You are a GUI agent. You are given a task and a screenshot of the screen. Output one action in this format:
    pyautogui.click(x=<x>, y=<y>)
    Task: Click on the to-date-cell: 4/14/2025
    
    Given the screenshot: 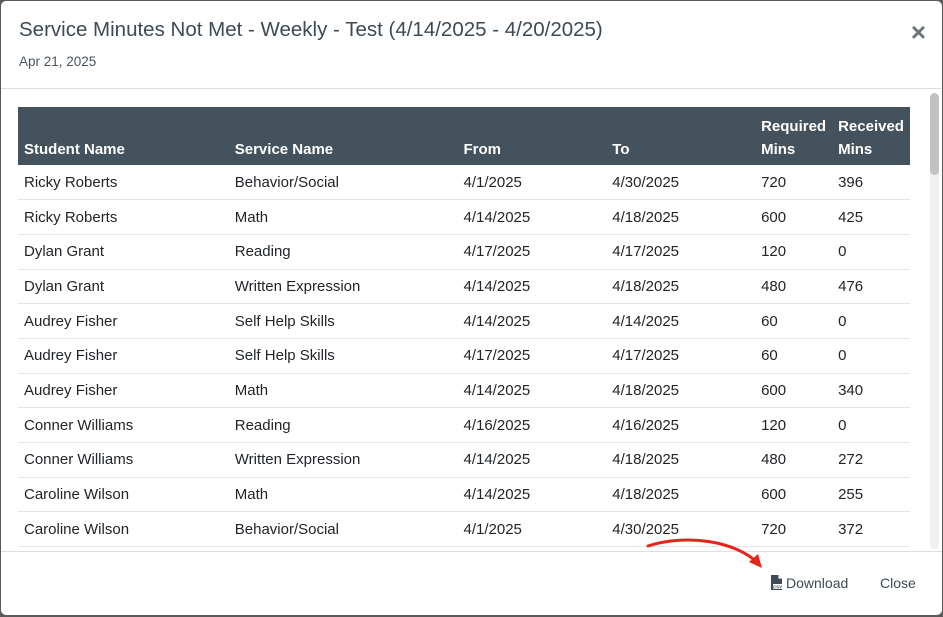 What is the action you would take?
    pyautogui.click(x=681, y=321)
    